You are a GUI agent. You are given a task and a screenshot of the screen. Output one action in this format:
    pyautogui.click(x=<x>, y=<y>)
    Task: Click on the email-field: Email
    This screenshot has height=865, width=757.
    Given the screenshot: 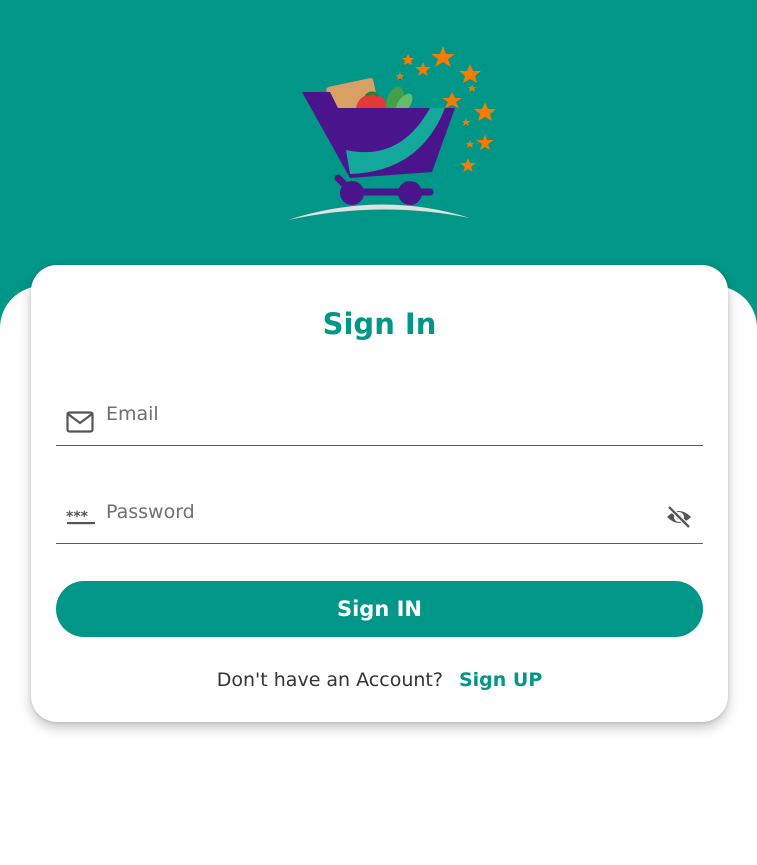 What is the action you would take?
    pyautogui.click(x=379, y=409)
    